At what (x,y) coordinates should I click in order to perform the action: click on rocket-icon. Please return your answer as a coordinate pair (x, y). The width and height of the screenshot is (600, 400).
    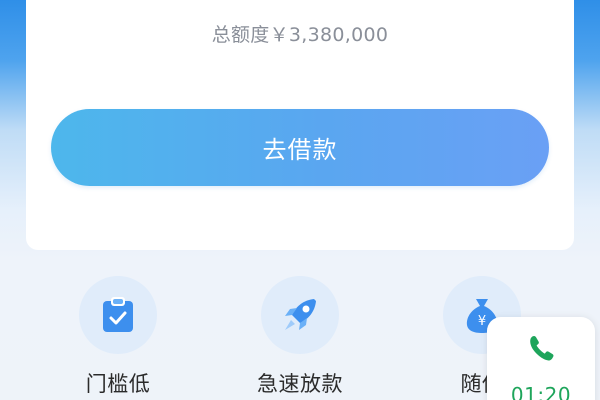
    Looking at the image, I should click on (300, 314).